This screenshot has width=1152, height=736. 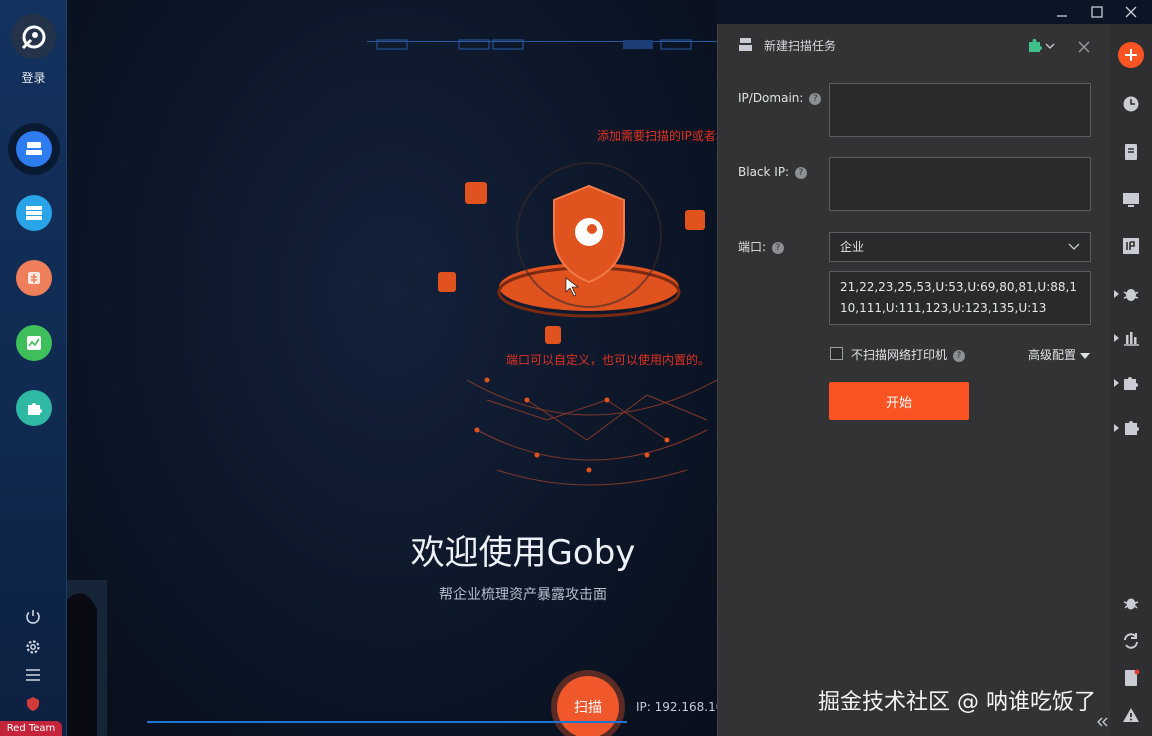 What do you see at coordinates (1042, 45) in the screenshot?
I see `plugin-puzzle-icon` at bounding box center [1042, 45].